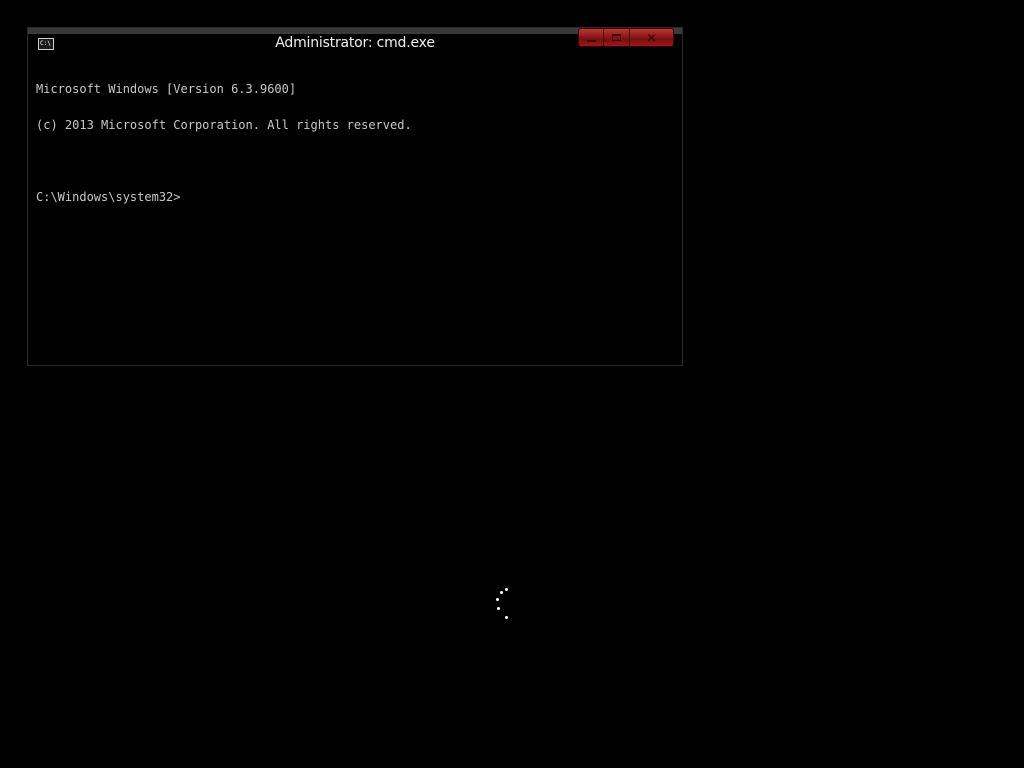 The height and width of the screenshot is (768, 1024). Describe the element at coordinates (224, 197) in the screenshot. I see `command-prompt: C:\Windows\system32>` at that location.